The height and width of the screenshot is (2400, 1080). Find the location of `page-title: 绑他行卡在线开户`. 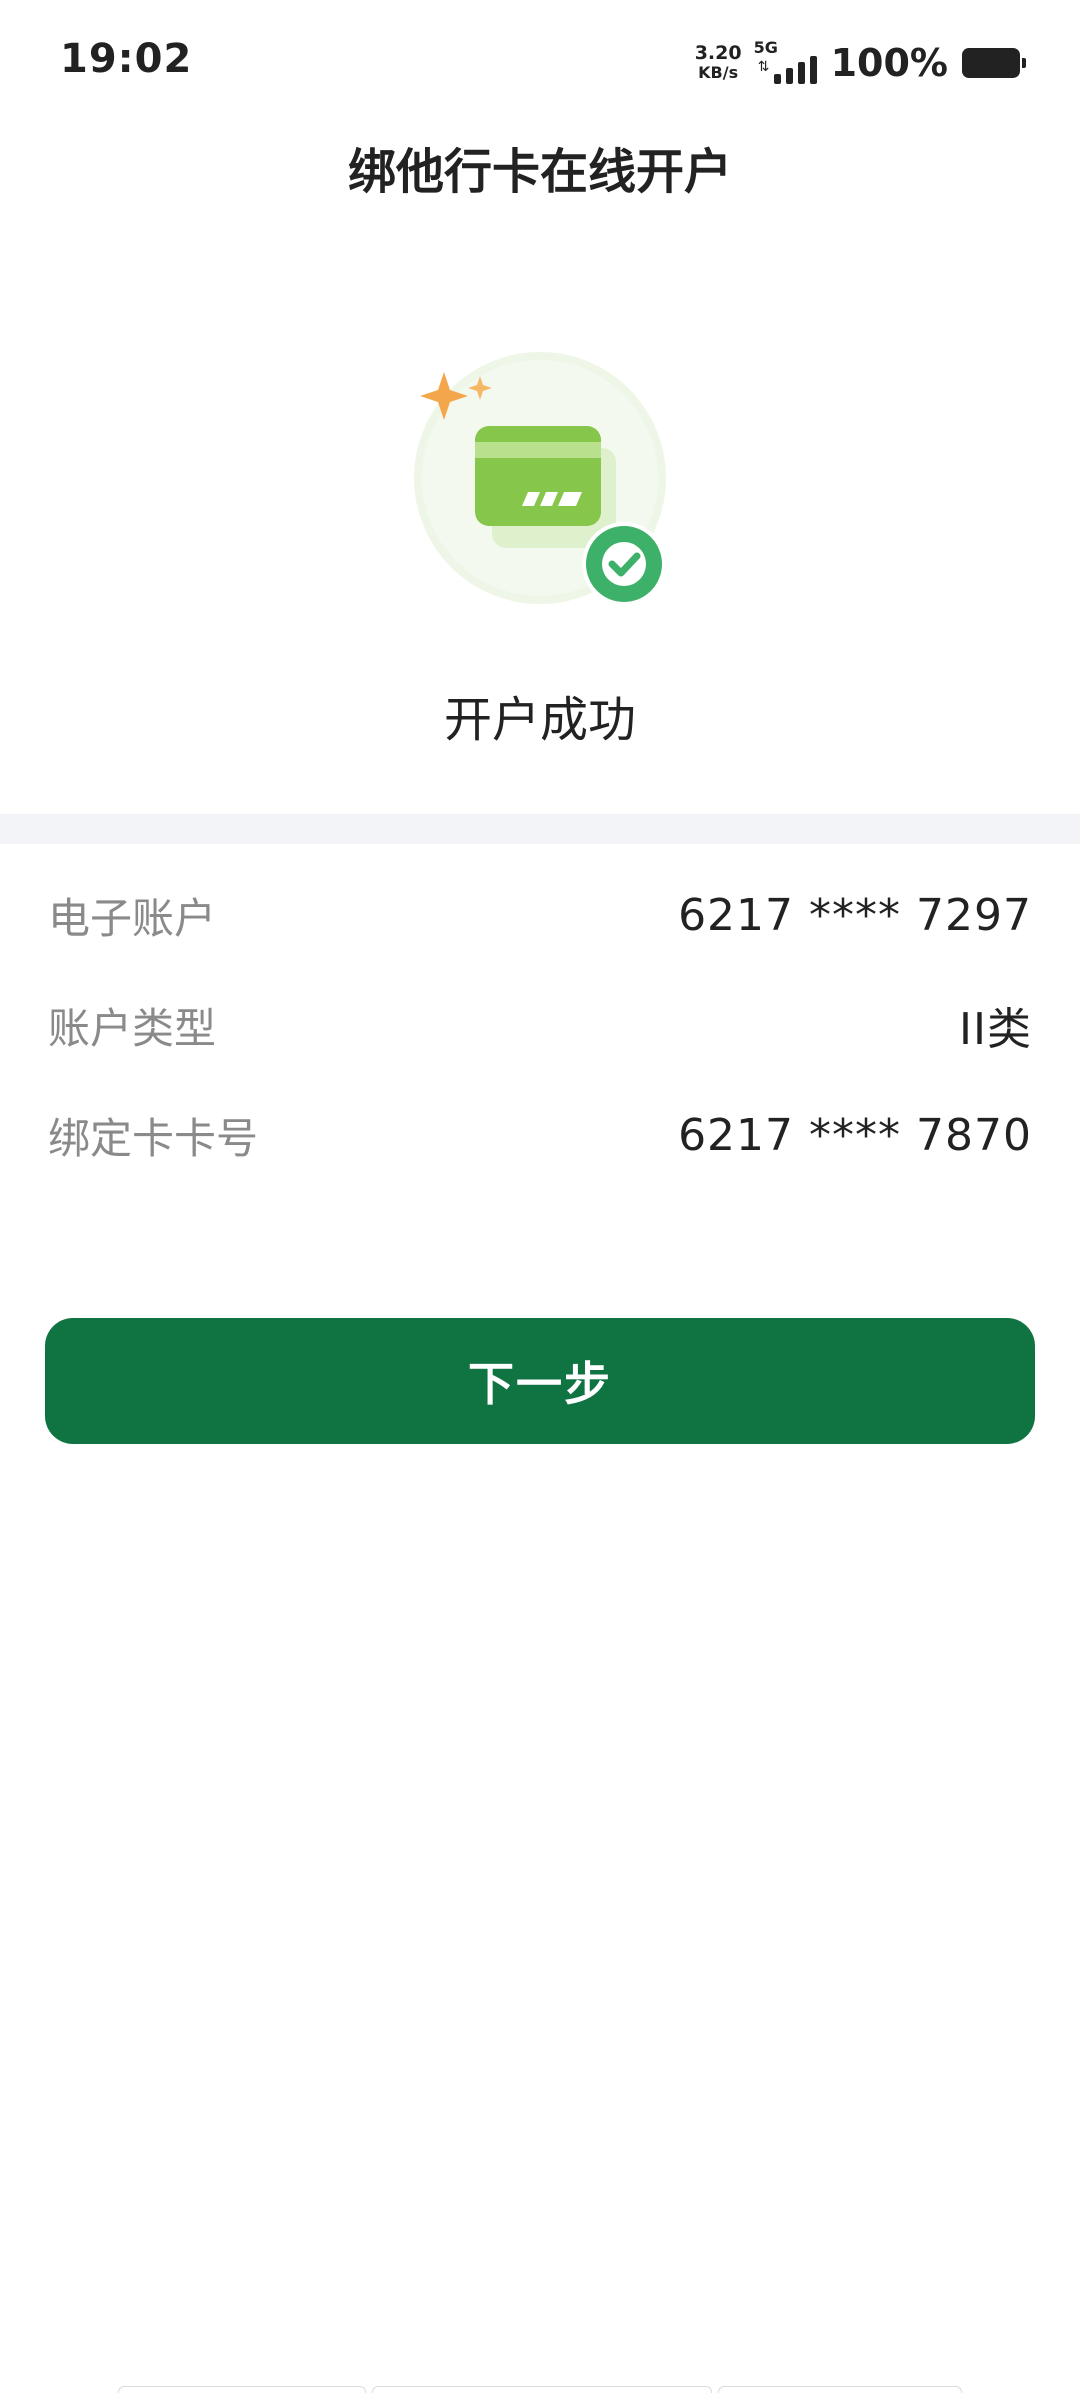

page-title: 绑他行卡在线开户 is located at coordinates (539, 172).